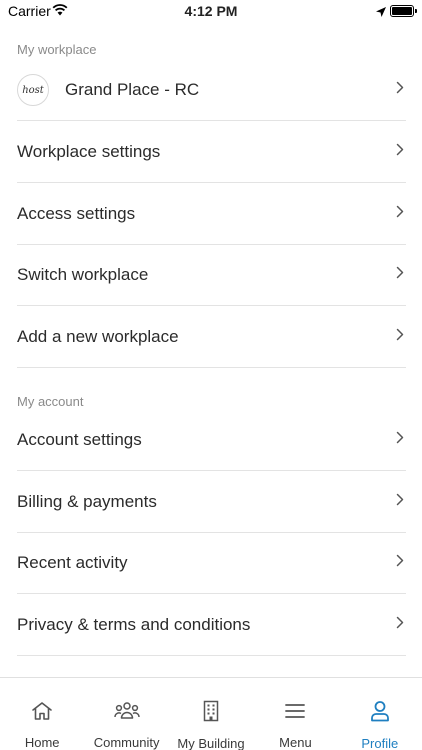 The width and height of the screenshot is (422, 750). What do you see at coordinates (134, 624) in the screenshot?
I see `privacy-terms-label: Privacy & terms and conditions` at bounding box center [134, 624].